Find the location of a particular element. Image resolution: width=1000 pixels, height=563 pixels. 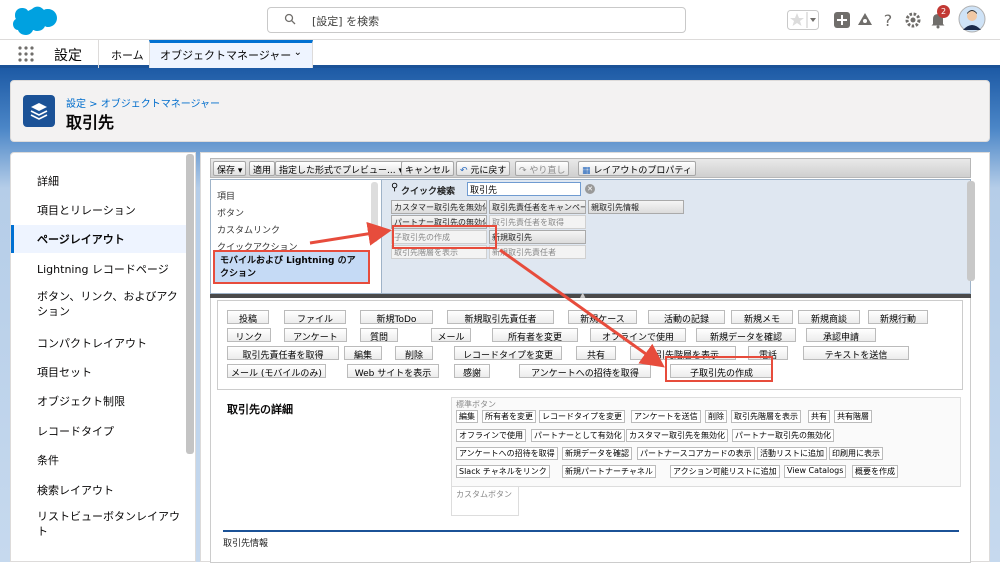

gear-icon is located at coordinates (913, 20).